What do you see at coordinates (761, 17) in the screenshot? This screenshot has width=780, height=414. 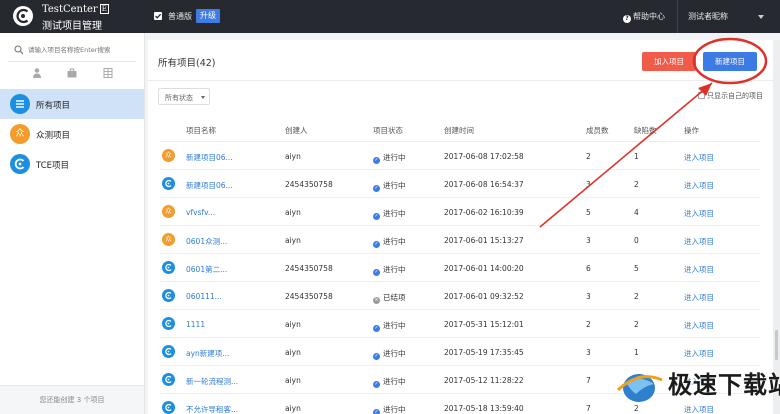 I see `chevron-down-icon` at bounding box center [761, 17].